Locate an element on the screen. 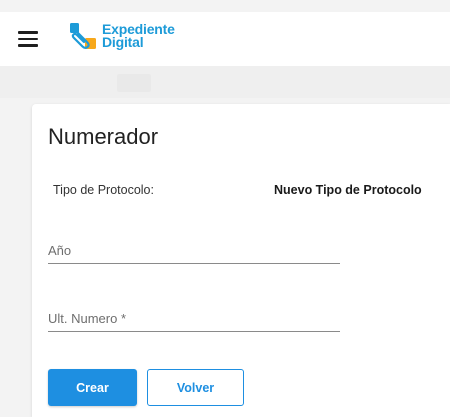 This screenshot has width=450, height=417. create-button: Crear is located at coordinates (92, 387).